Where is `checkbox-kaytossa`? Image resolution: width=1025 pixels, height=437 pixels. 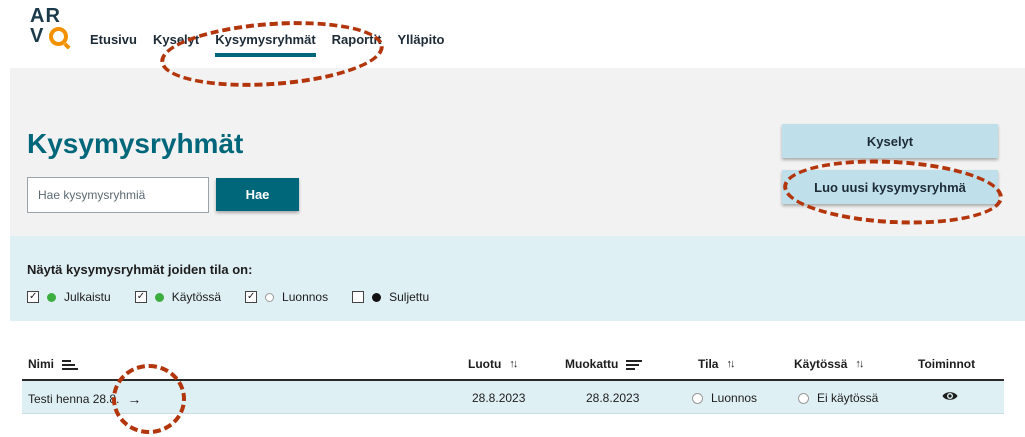
checkbox-kaytossa is located at coordinates (140, 297).